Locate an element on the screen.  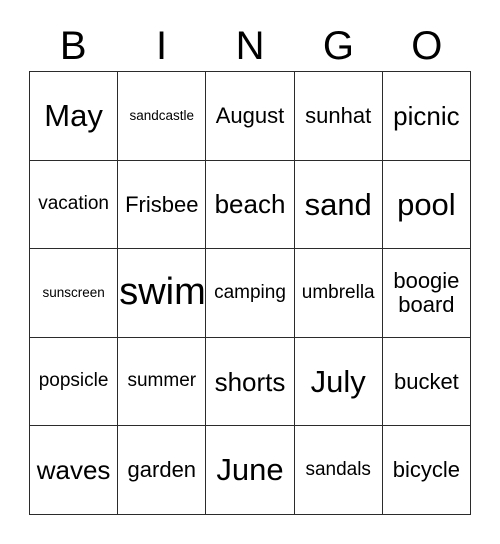
bingo-cell-label: Frisbee is located at coordinates (162, 204).